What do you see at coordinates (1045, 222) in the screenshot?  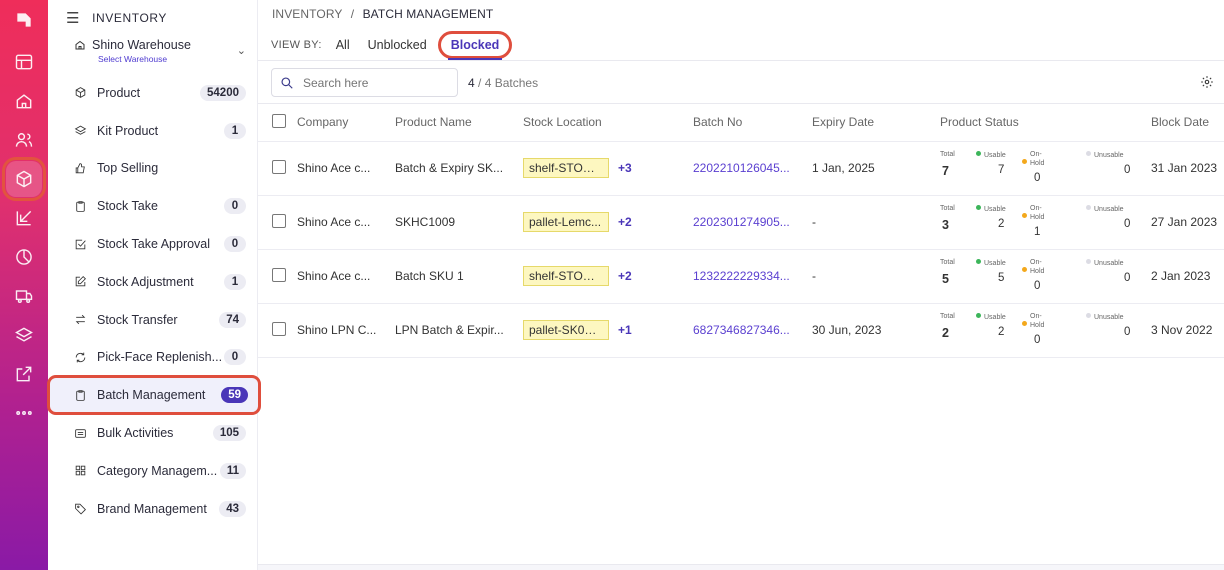 I see `product-status-cell: Total 3 Usable 2 On-Hold 1 Unusable 0` at bounding box center [1045, 222].